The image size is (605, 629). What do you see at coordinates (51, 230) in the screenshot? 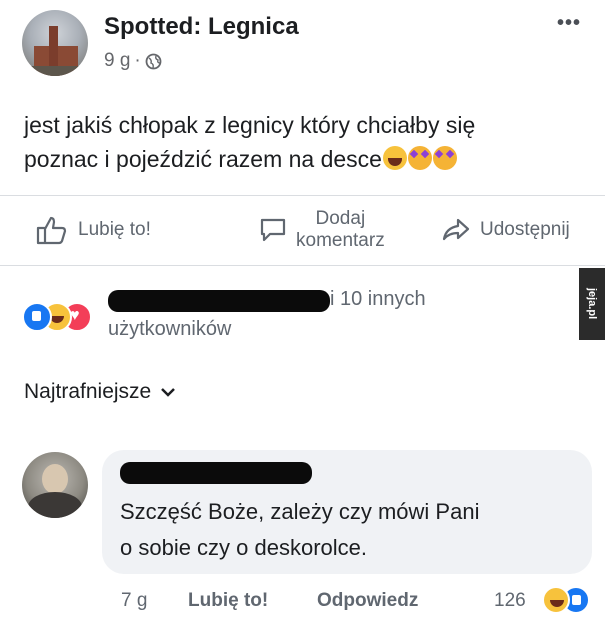
I see `thumbs-up-icon` at bounding box center [51, 230].